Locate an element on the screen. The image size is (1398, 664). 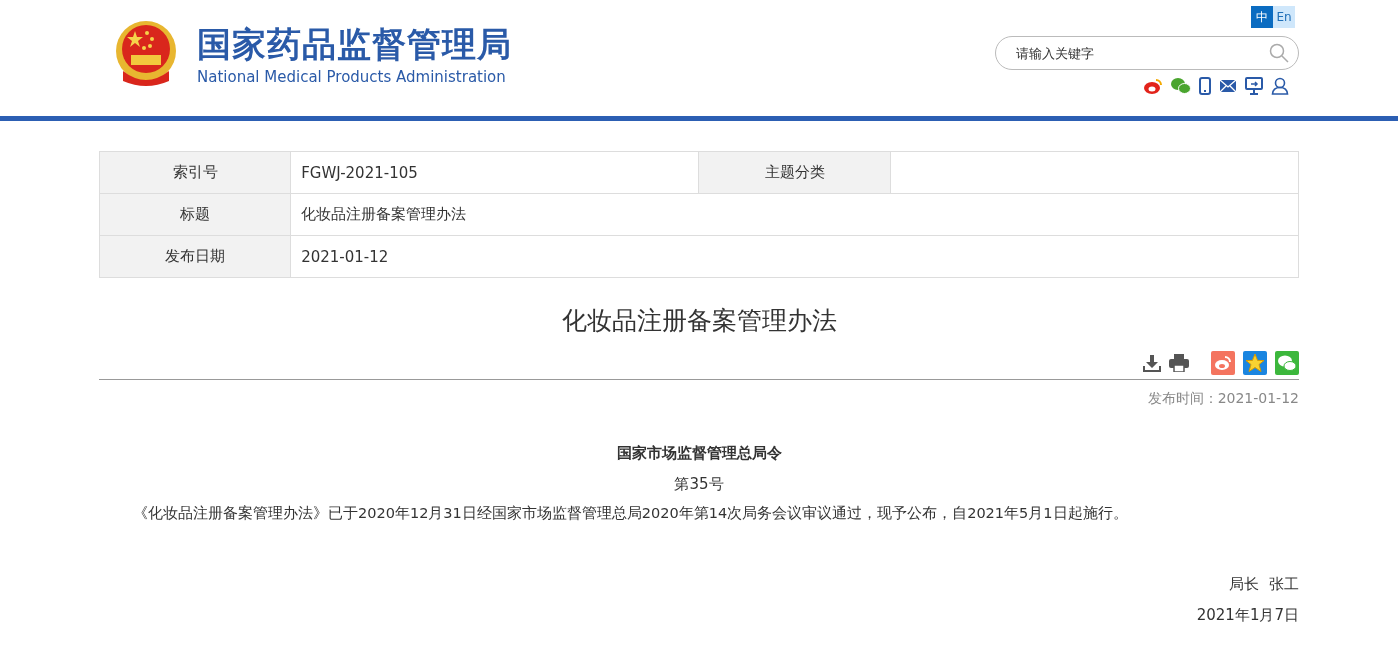
phone-icon is located at coordinates (1205, 86).